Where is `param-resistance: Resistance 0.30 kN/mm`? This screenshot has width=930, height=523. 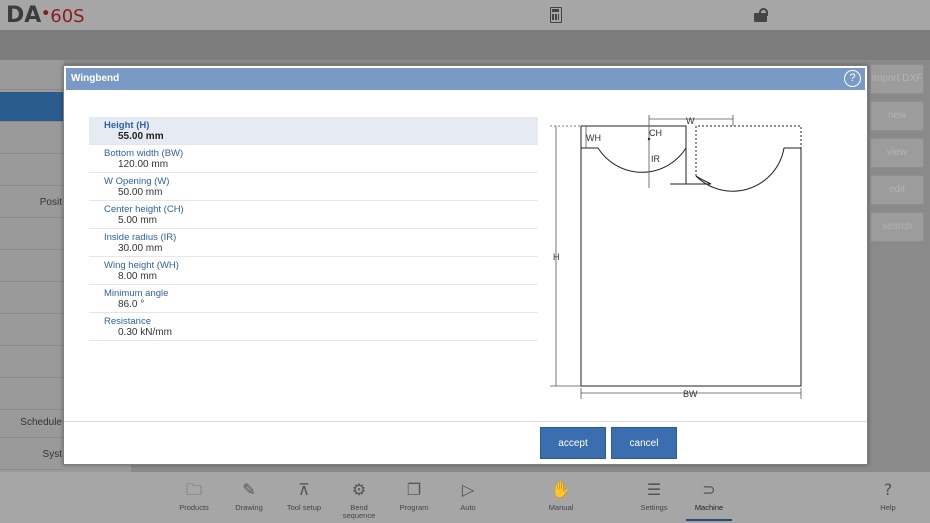 param-resistance: Resistance 0.30 kN/mm is located at coordinates (313, 327).